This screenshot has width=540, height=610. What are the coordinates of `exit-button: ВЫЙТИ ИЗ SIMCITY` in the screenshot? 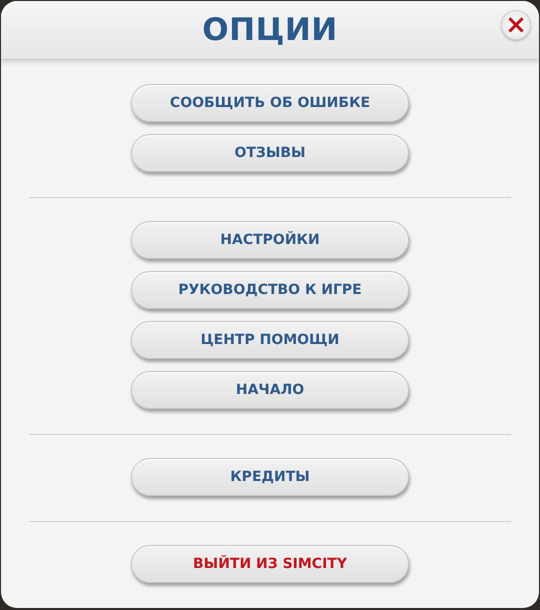 It's located at (270, 564).